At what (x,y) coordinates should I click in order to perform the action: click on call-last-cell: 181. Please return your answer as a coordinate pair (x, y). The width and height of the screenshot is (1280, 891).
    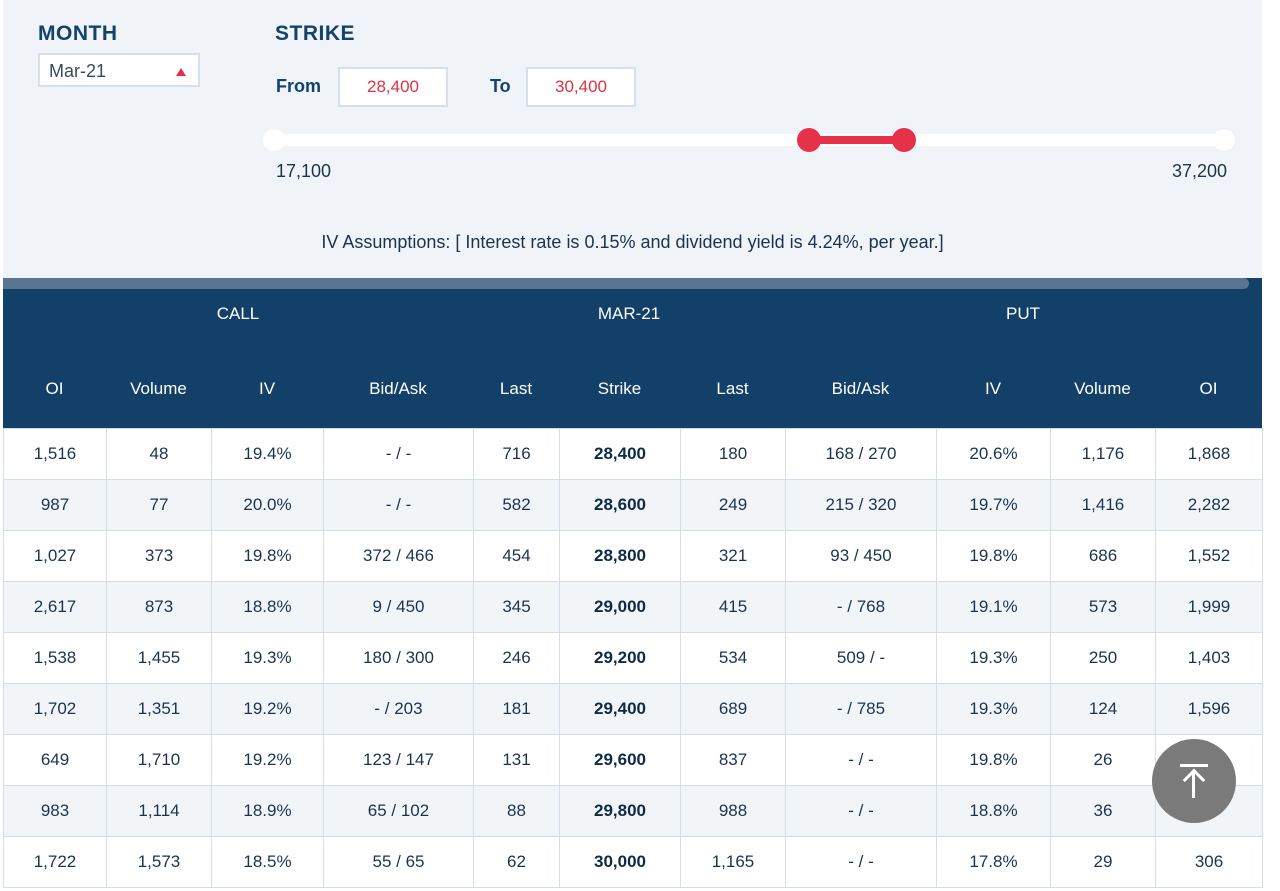
    Looking at the image, I should click on (516, 709).